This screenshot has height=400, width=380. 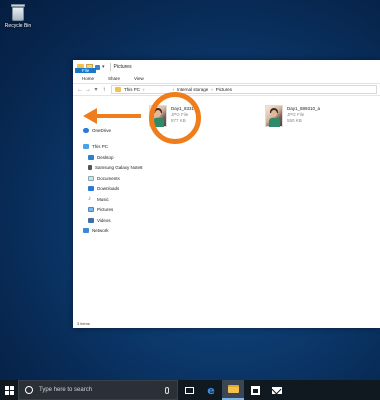 What do you see at coordinates (88, 90) in the screenshot?
I see `forward-arrow-icon: →` at bounding box center [88, 90].